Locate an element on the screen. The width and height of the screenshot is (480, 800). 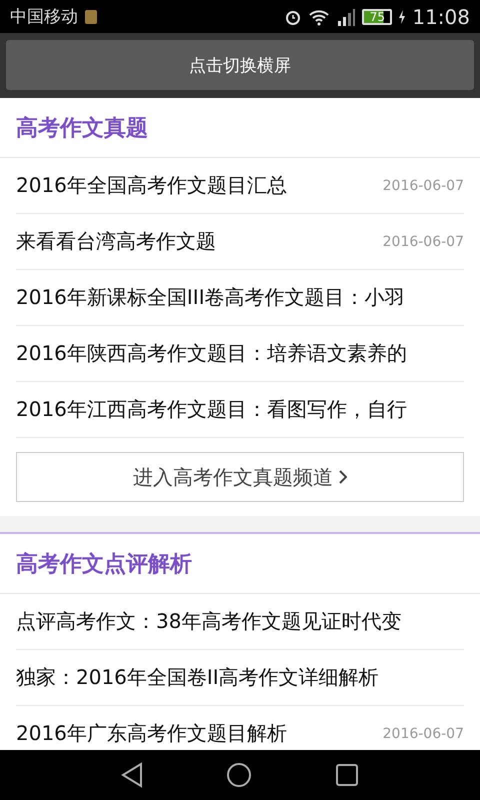
wifi-icon is located at coordinates (319, 17).